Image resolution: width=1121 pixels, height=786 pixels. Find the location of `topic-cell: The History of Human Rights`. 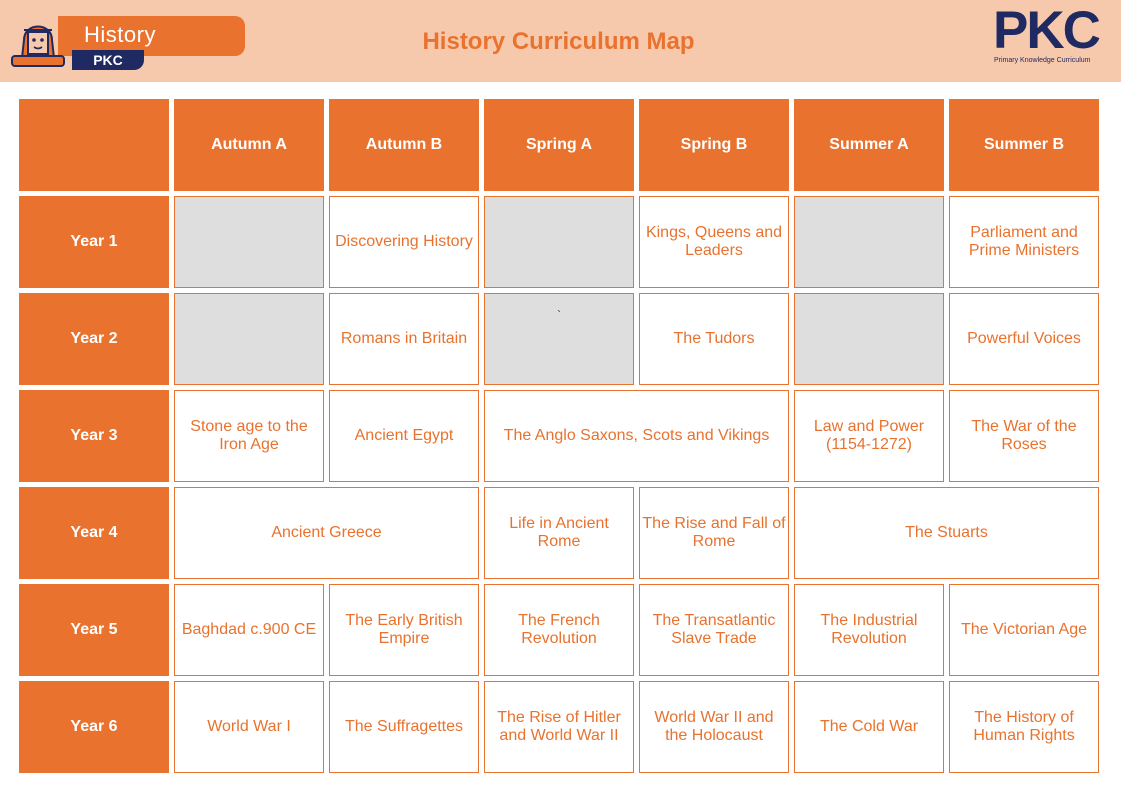

topic-cell: The History of Human Rights is located at coordinates (1024, 727).